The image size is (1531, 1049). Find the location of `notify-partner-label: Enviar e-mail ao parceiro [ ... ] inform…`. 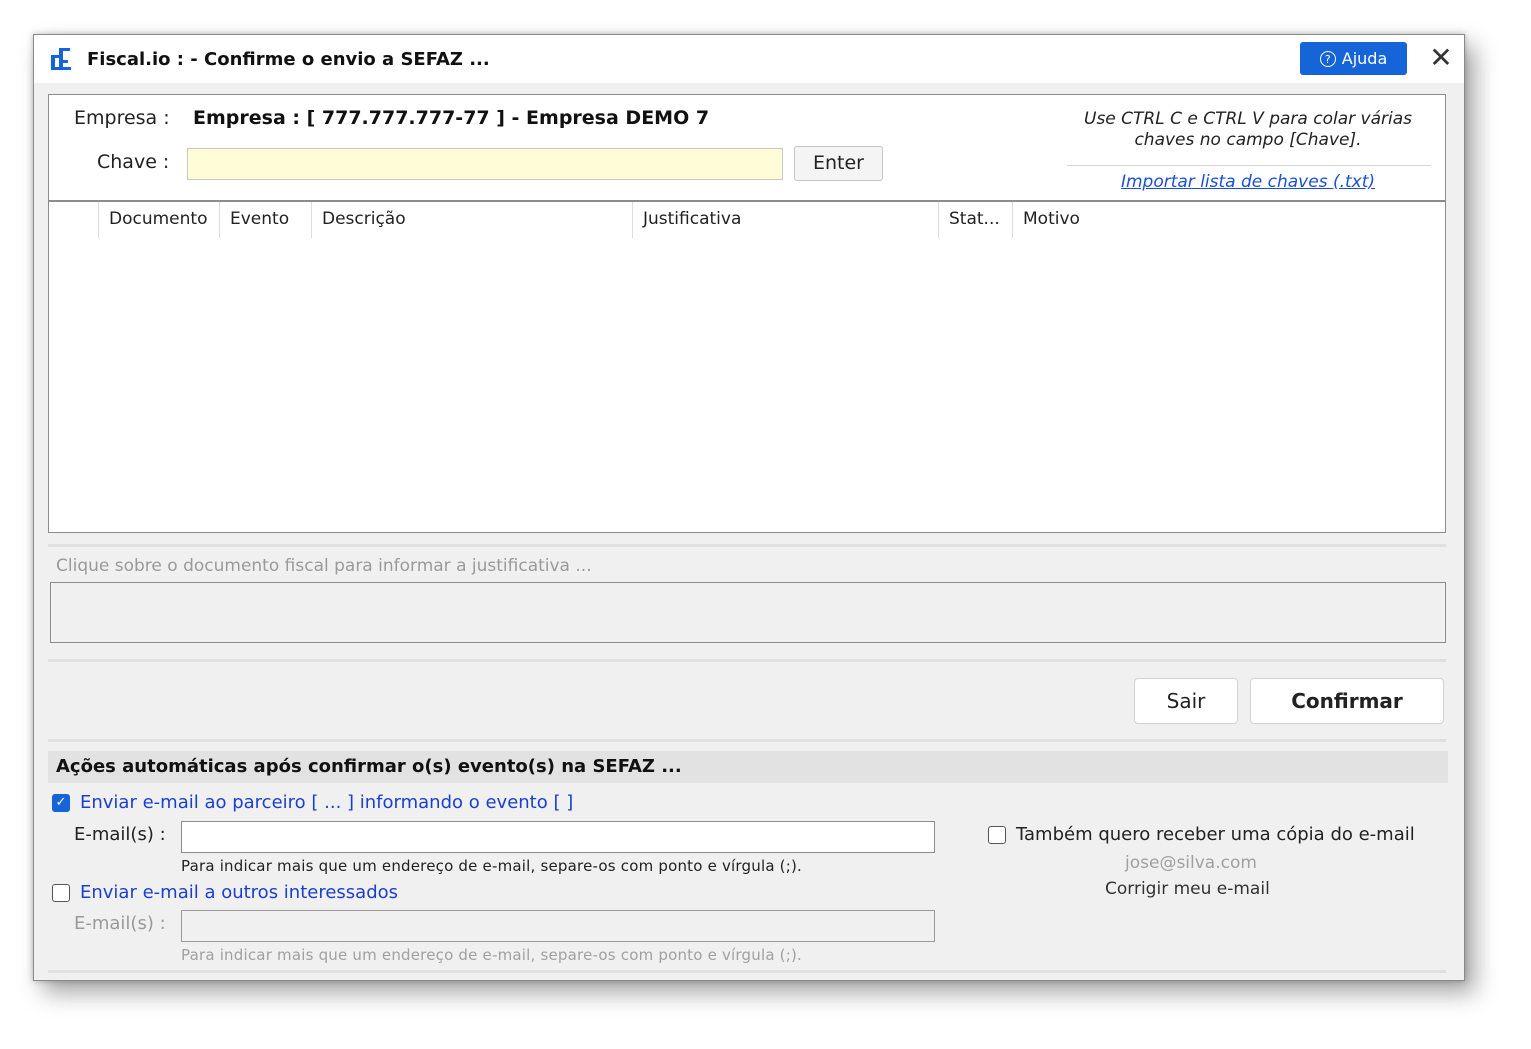

notify-partner-label: Enviar e-mail ao parceiro [ ... ] inform… is located at coordinates (326, 802).